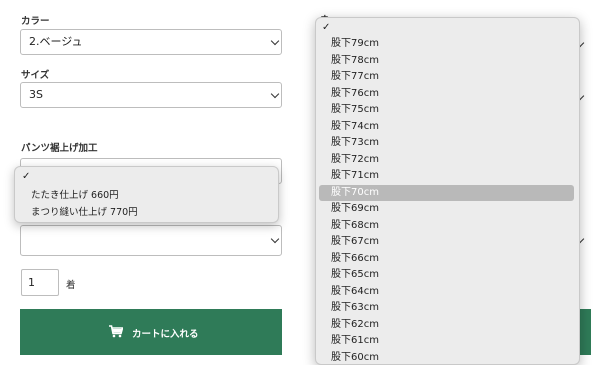 The image size is (600, 365). What do you see at coordinates (165, 333) in the screenshot?
I see `add-to-cart-label: カートに入れる` at bounding box center [165, 333].